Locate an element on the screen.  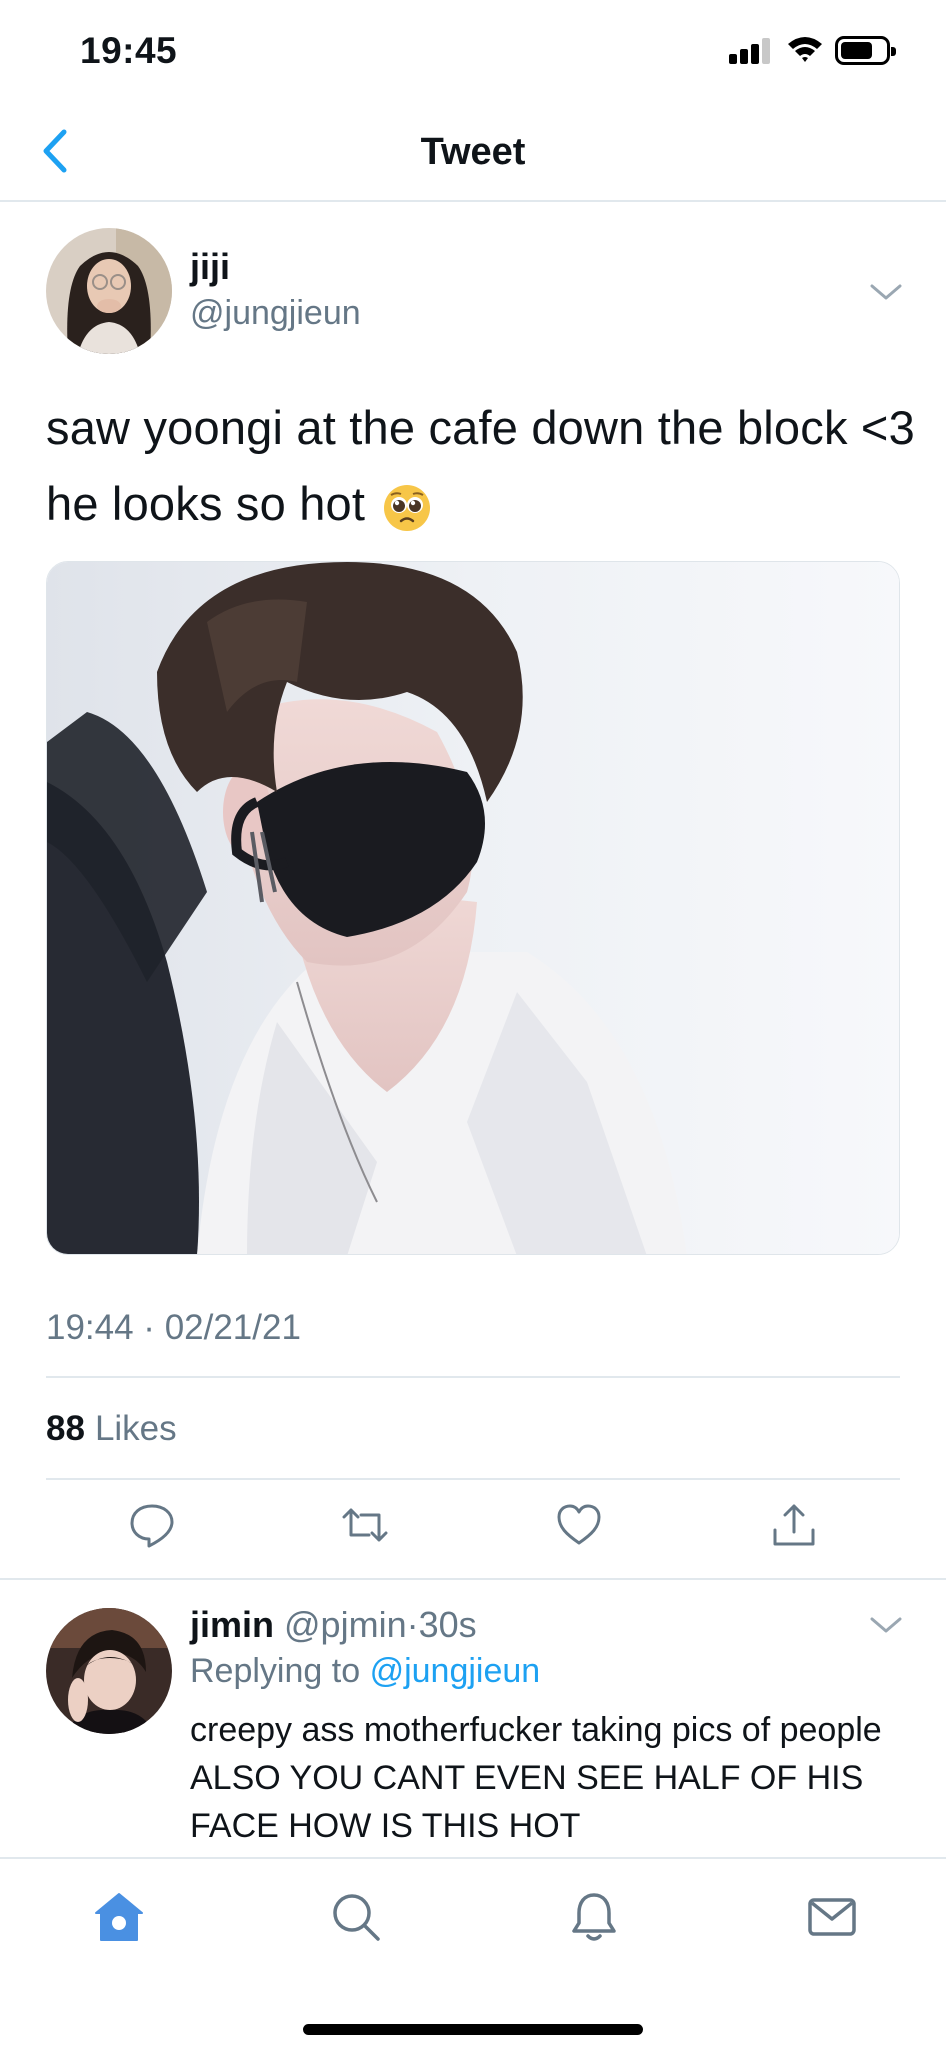
reply-header: jimin @pjmin·30s is located at coordinates (333, 1625).